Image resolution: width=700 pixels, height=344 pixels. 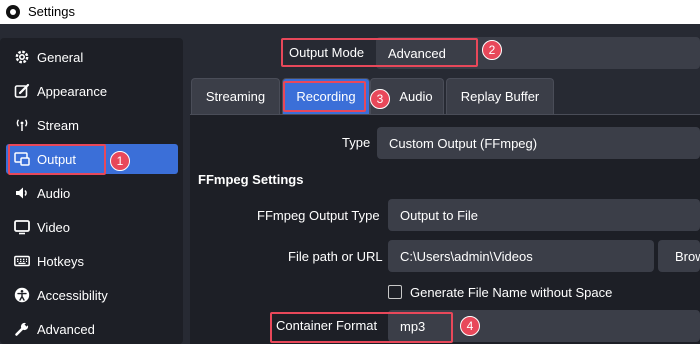 I want to click on gear-icon, so click(x=22, y=57).